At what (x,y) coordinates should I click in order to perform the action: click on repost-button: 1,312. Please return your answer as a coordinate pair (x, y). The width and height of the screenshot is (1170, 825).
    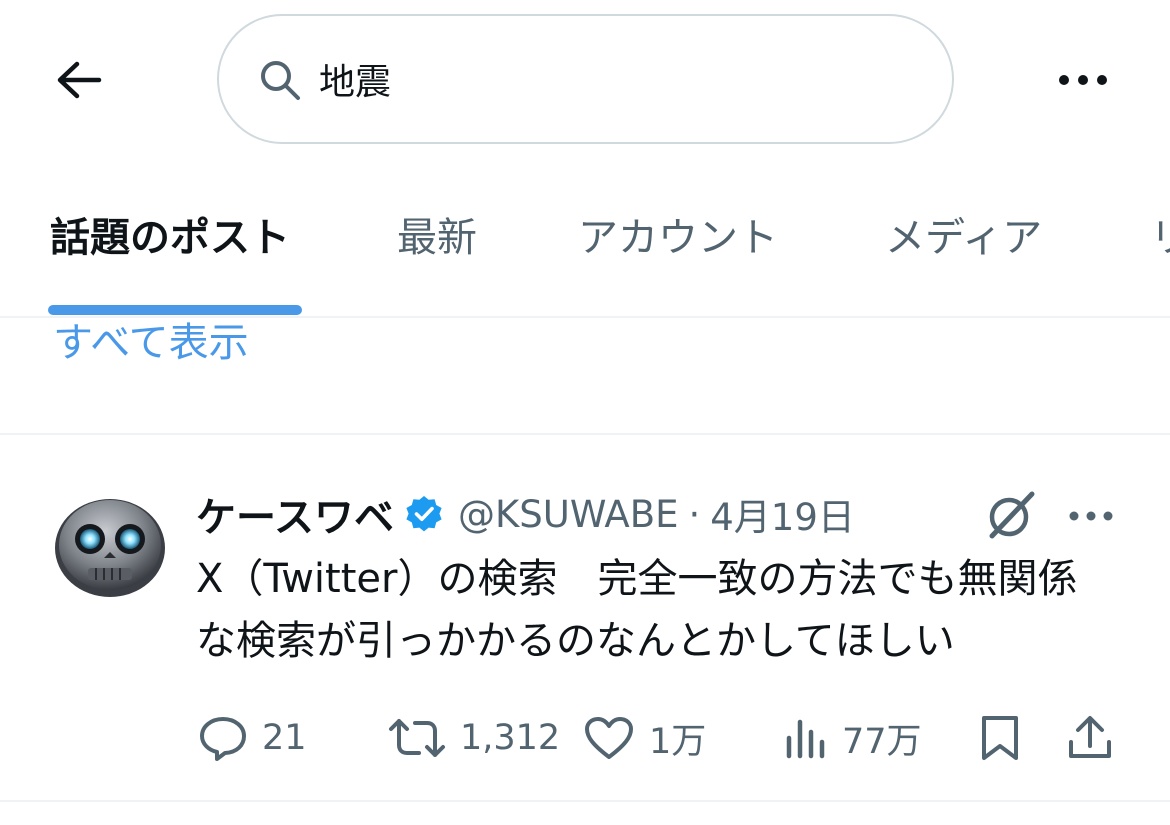
    Looking at the image, I should click on (474, 738).